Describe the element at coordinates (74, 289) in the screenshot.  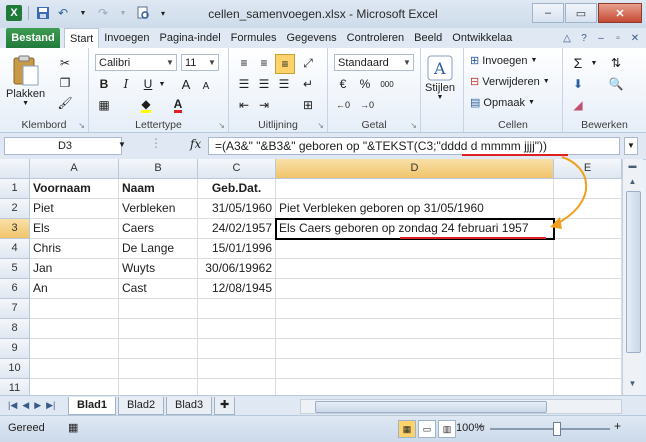
I see `cell-a: An` at that location.